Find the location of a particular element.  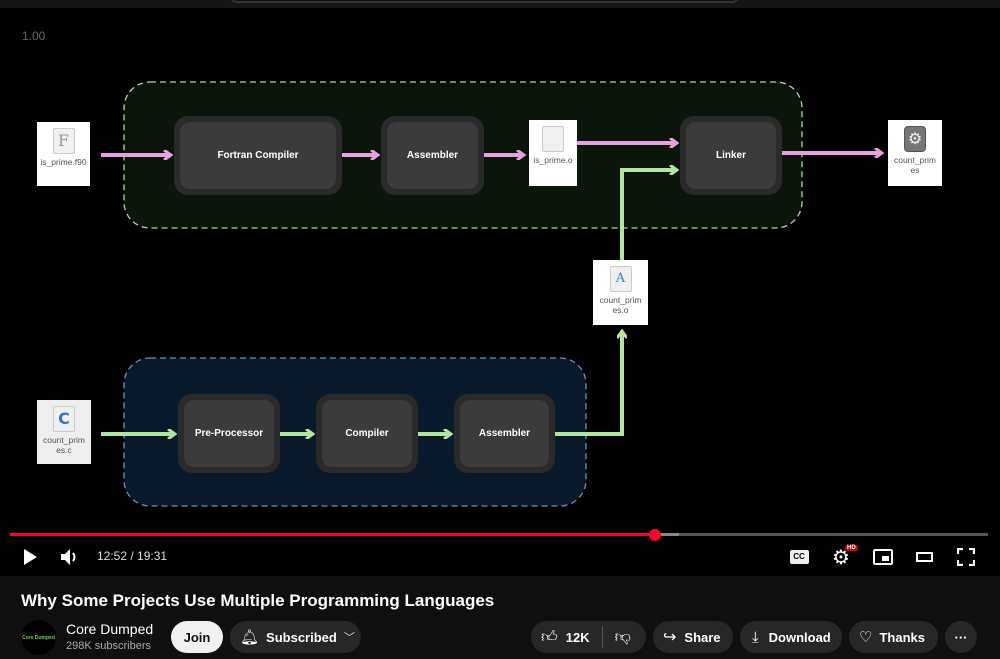

node-assembler: Assembler is located at coordinates (432, 155).